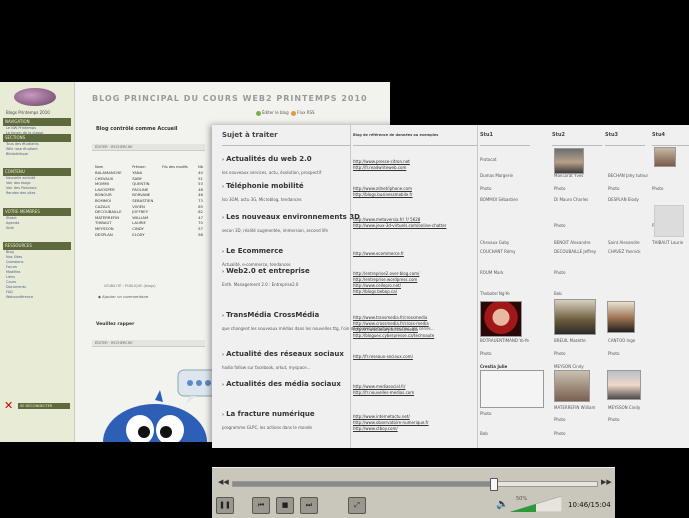  Describe the element at coordinates (493, 484) in the screenshot. I see `seek-handle` at that location.